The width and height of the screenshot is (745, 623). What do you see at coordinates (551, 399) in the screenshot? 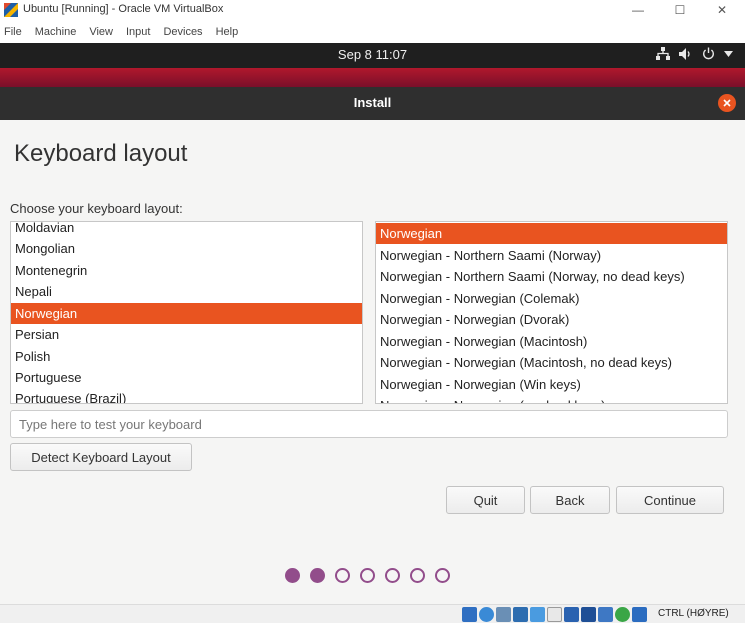
I see `variant-item: Norwegian - Norwegian (no dead keys)` at bounding box center [551, 399].